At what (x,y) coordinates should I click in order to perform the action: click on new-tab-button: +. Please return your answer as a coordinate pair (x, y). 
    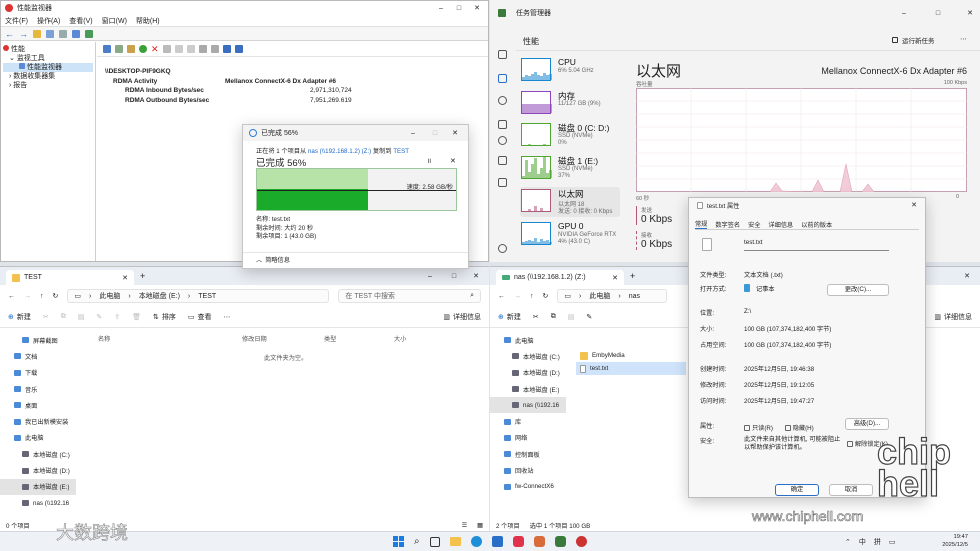
    Looking at the image, I should click on (632, 276).